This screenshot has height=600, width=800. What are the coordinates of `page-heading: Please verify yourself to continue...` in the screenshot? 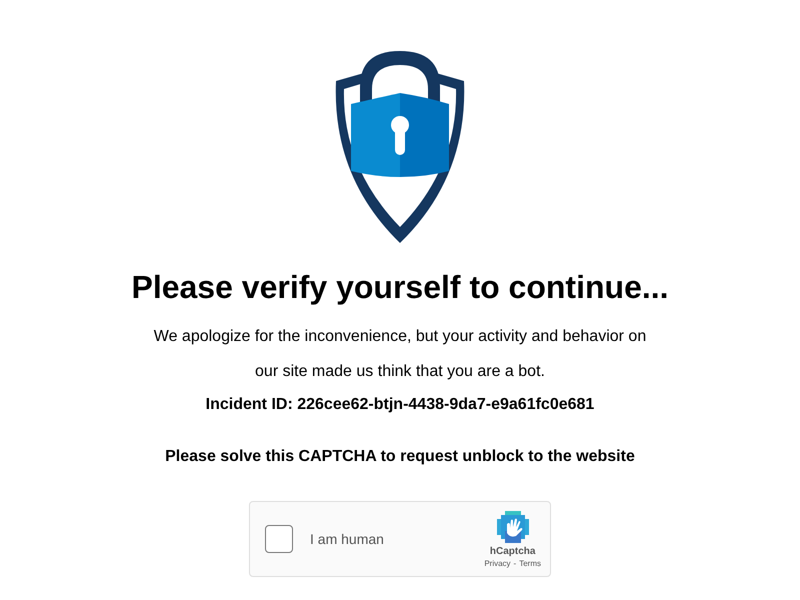 It's located at (400, 287).